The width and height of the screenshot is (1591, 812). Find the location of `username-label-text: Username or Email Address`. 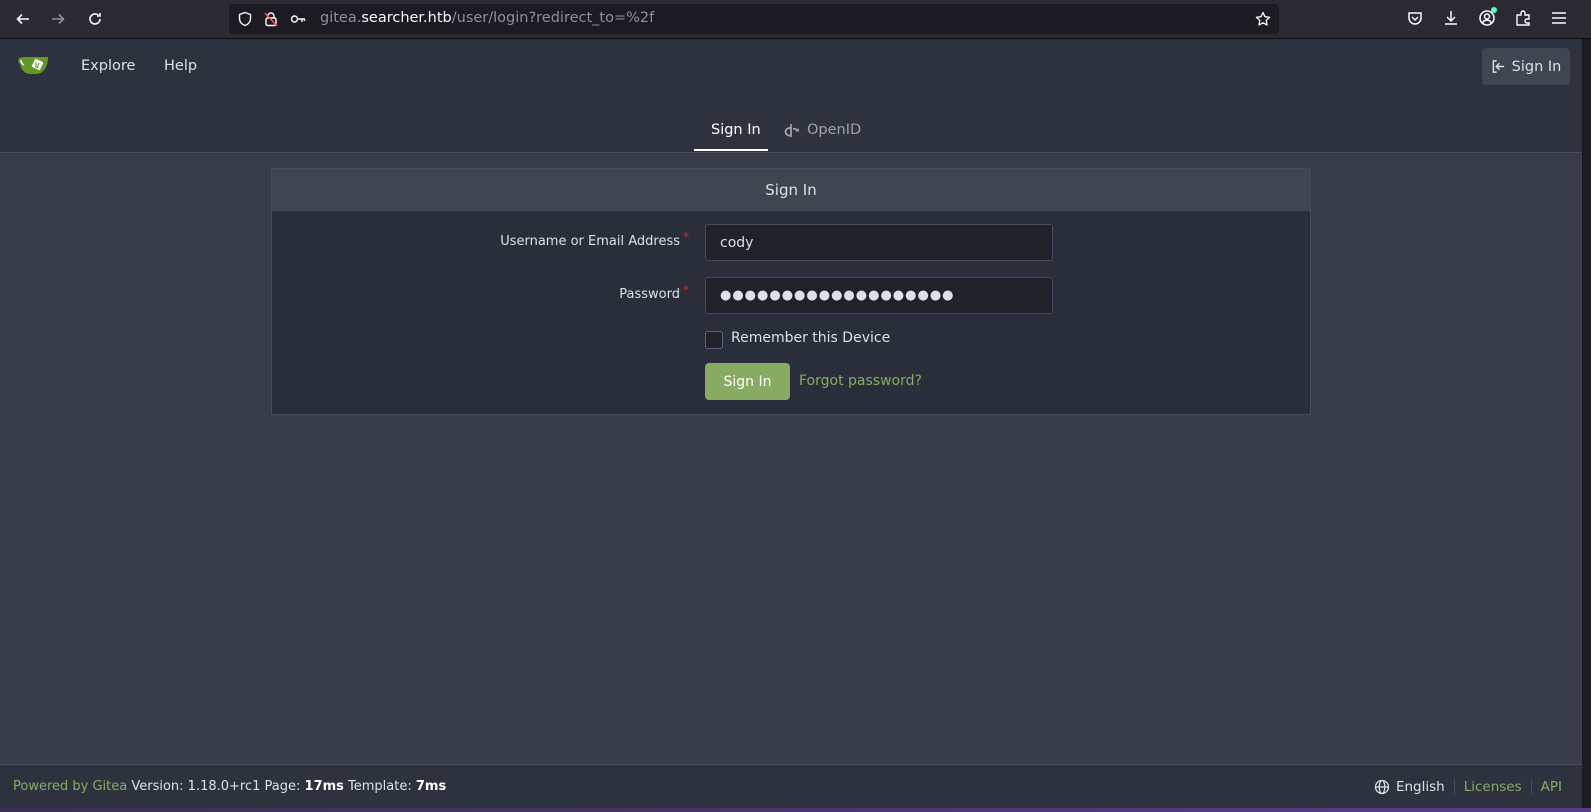

username-label-text: Username or Email Address is located at coordinates (590, 241).